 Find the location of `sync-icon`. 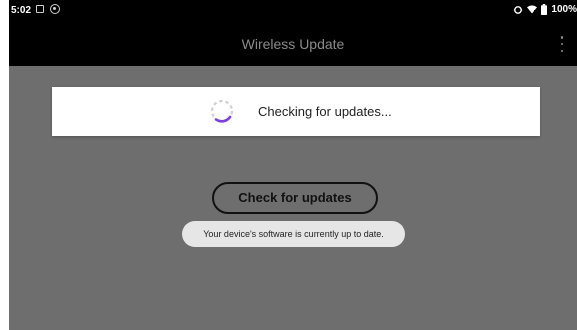

sync-icon is located at coordinates (518, 10).